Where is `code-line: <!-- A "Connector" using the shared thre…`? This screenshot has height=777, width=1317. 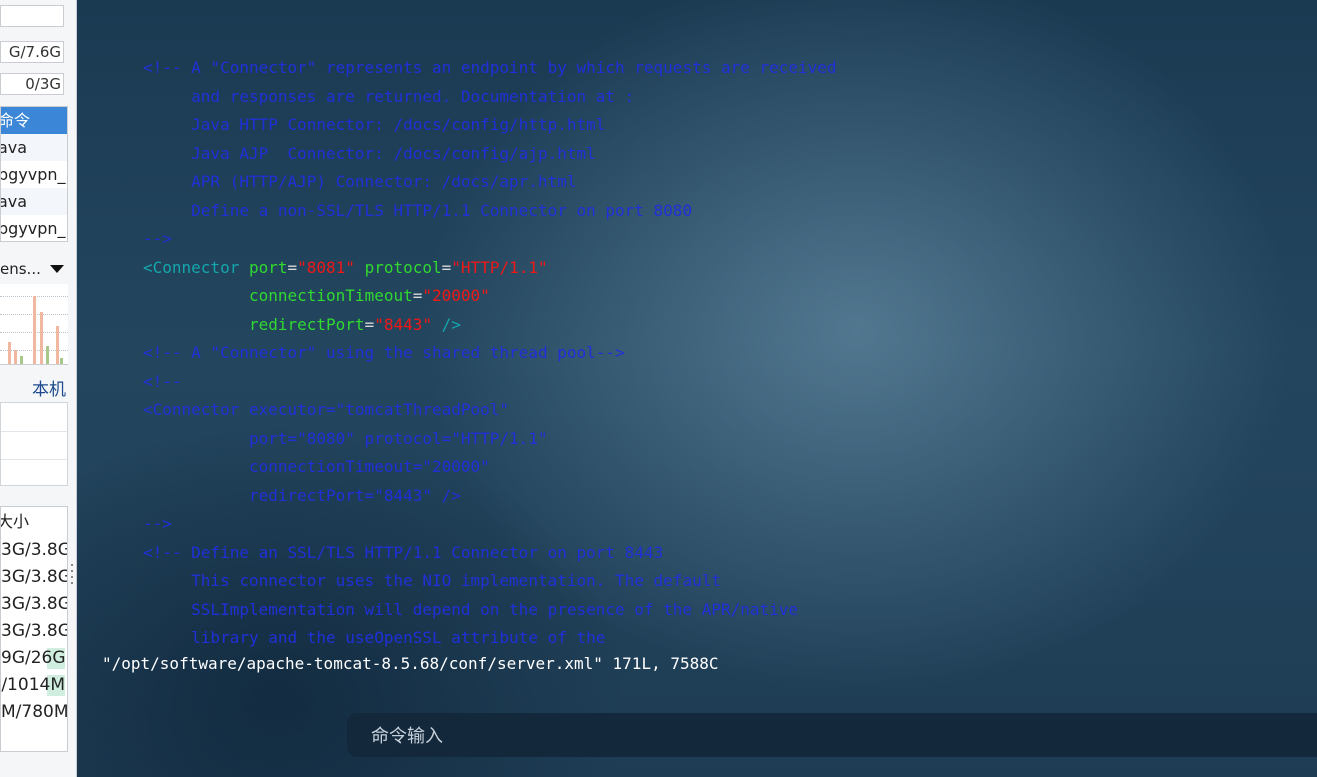
code-line: <!-- A "Connector" using the shared thre… is located at coordinates (490, 353).